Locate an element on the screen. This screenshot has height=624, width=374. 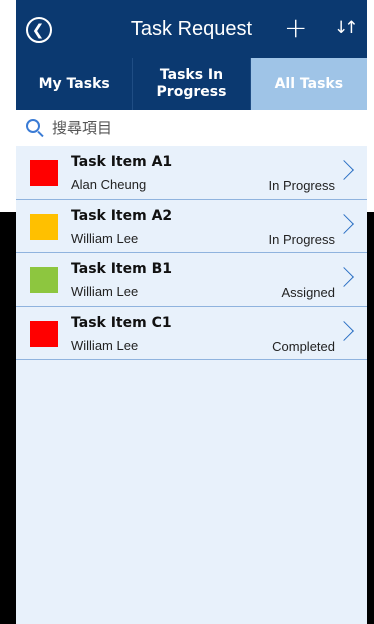
task-title: Task Item A2 is located at coordinates (122, 215).